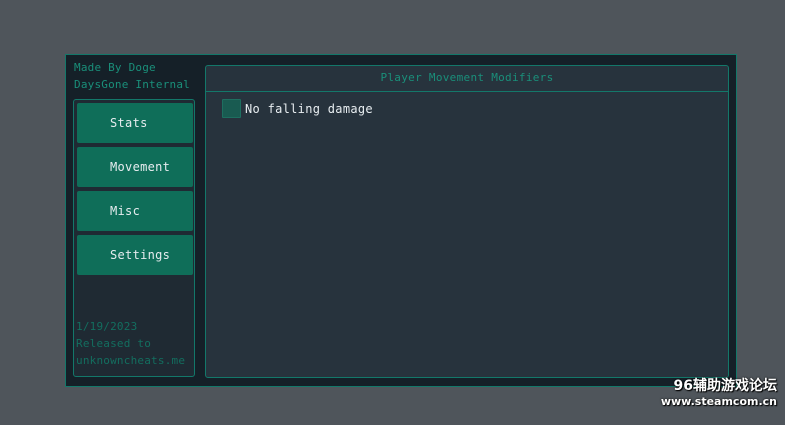 This screenshot has height=425, width=785. I want to click on sidebar-item-stats: Stats, so click(135, 123).